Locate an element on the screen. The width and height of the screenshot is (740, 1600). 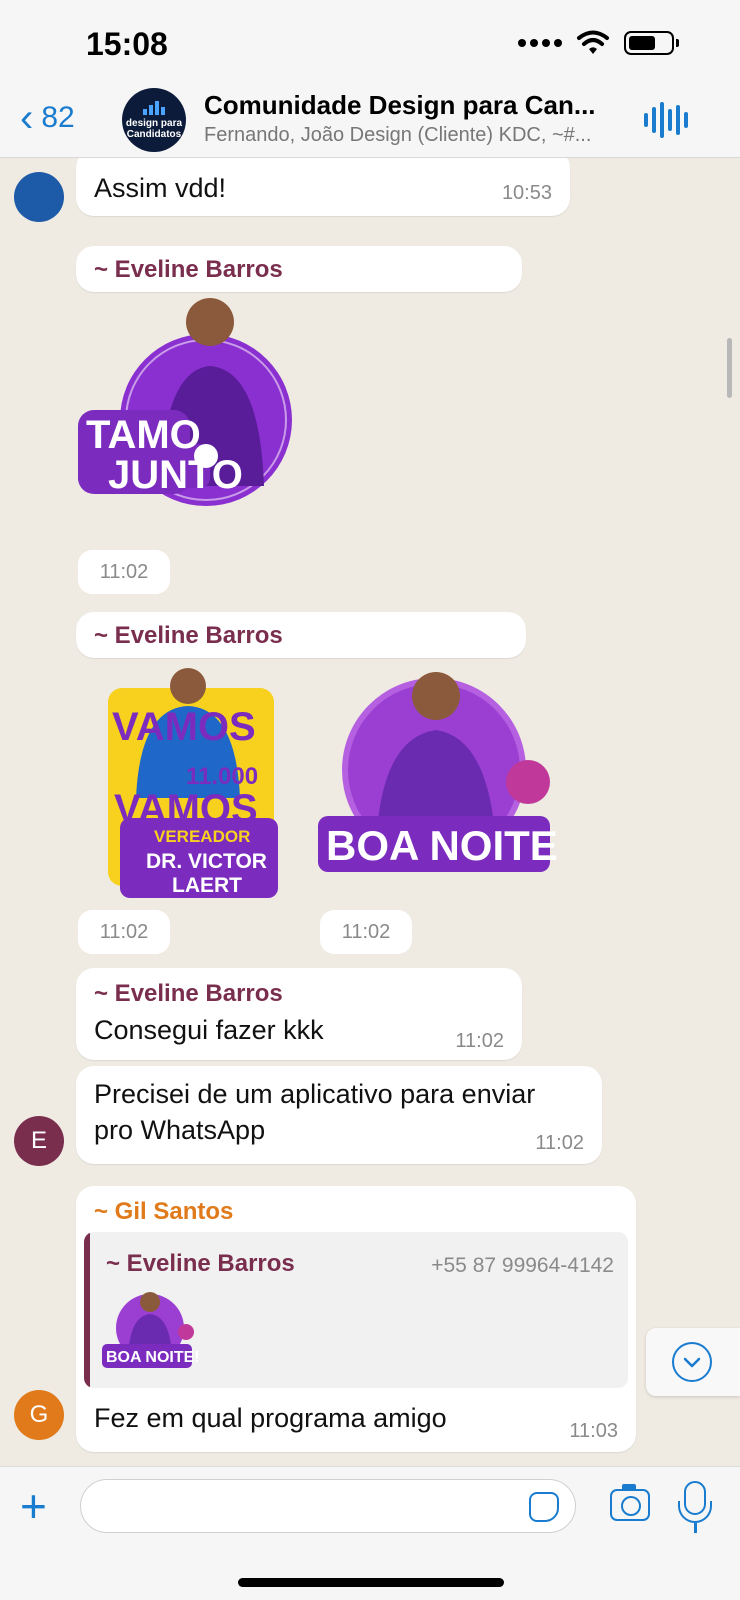
sticker-number: 11.000 is located at coordinates (222, 776).